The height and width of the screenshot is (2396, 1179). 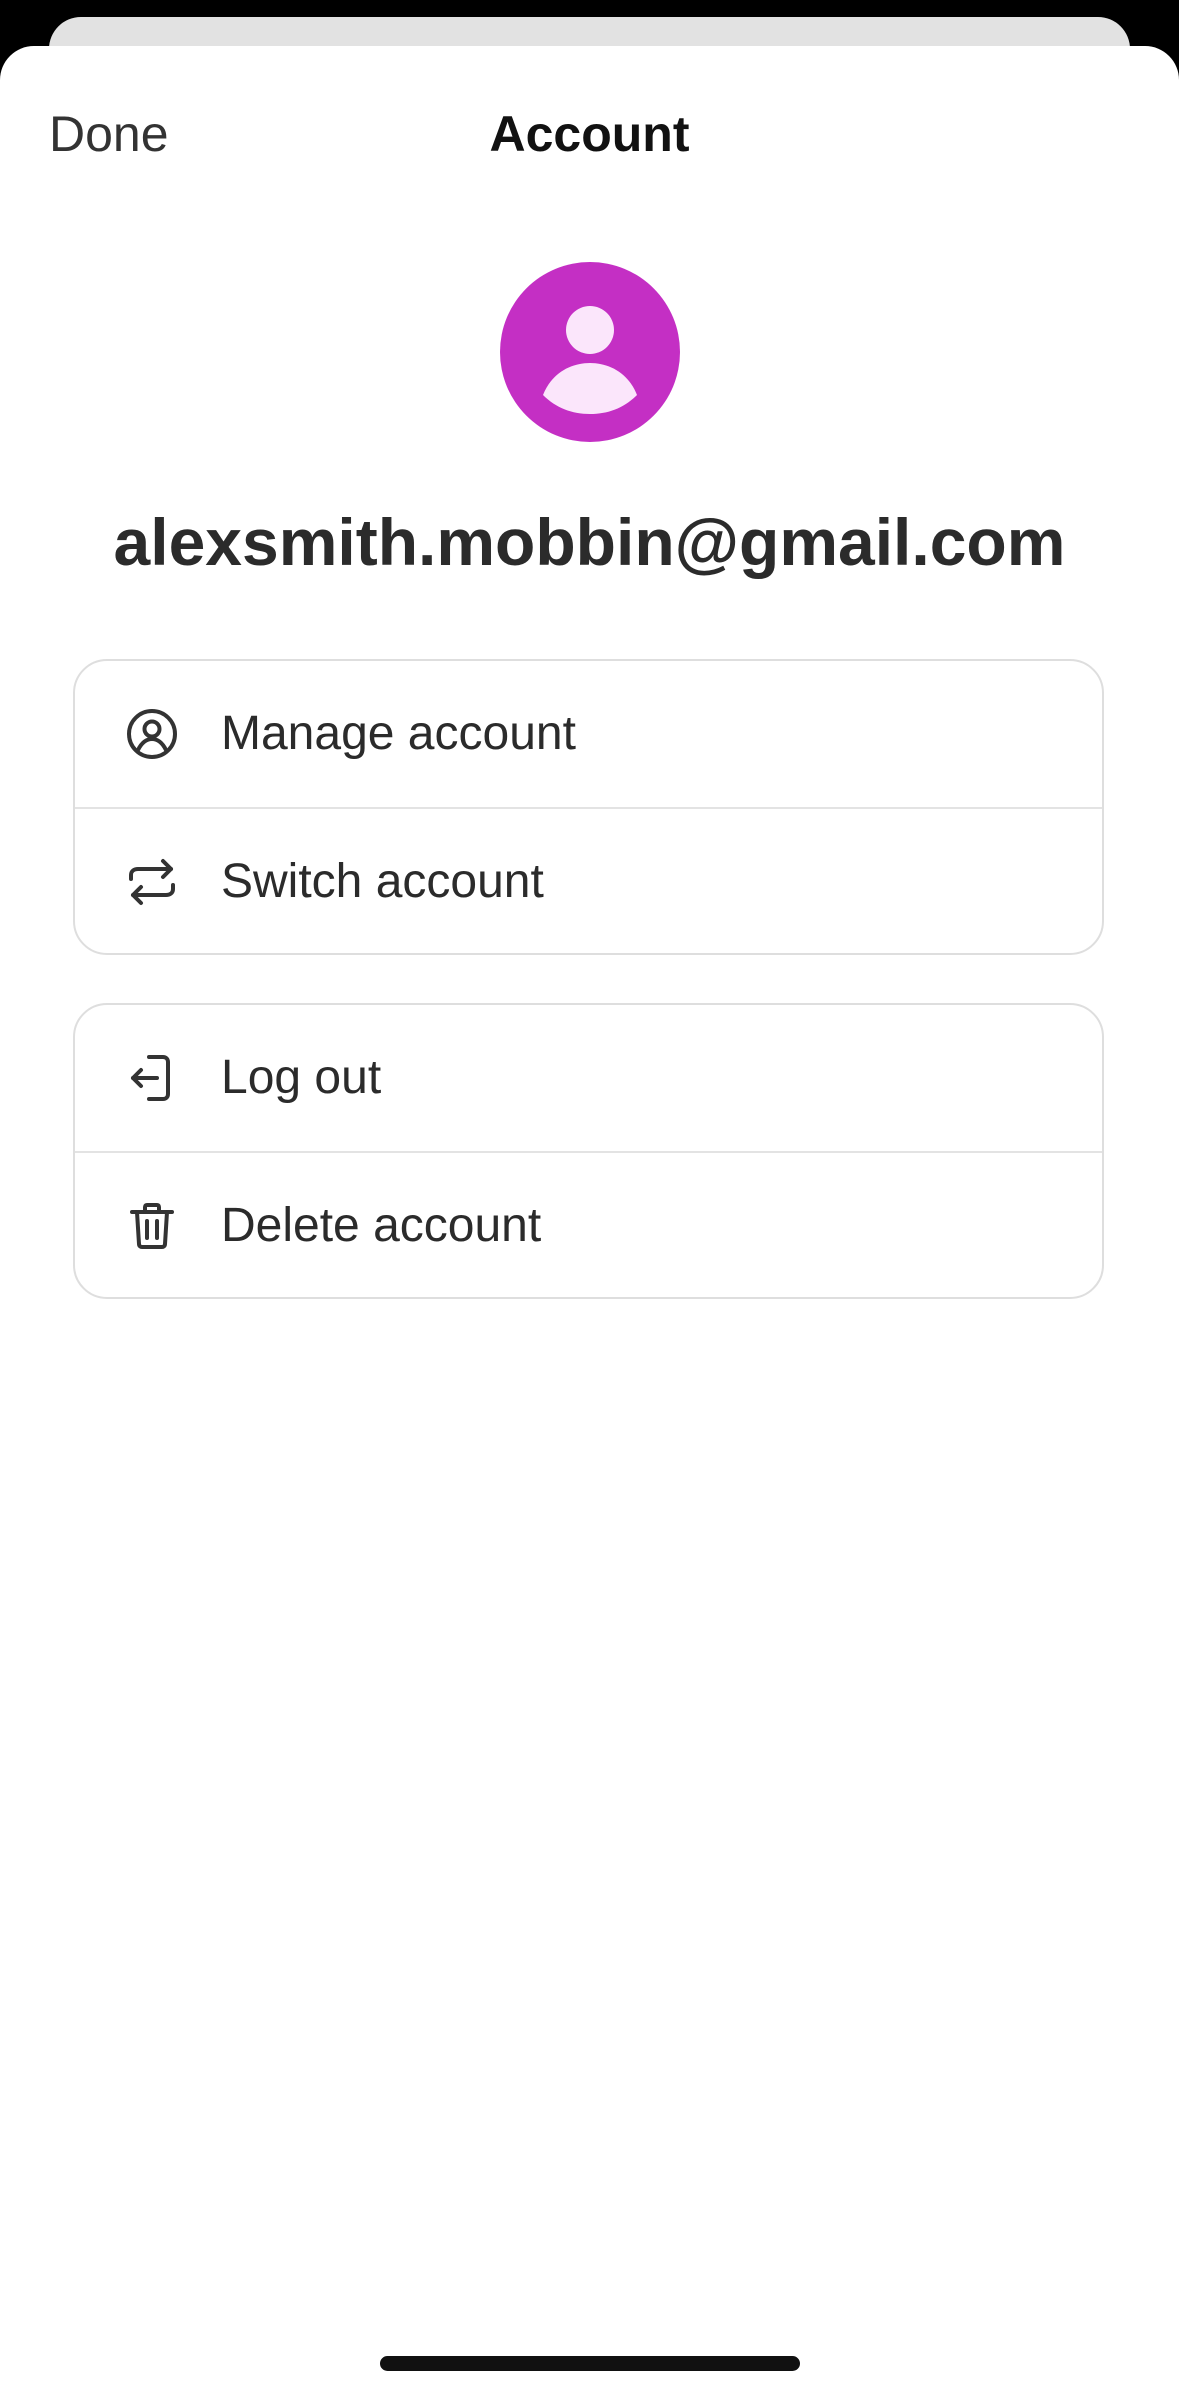 I want to click on avatar, so click(x=590, y=352).